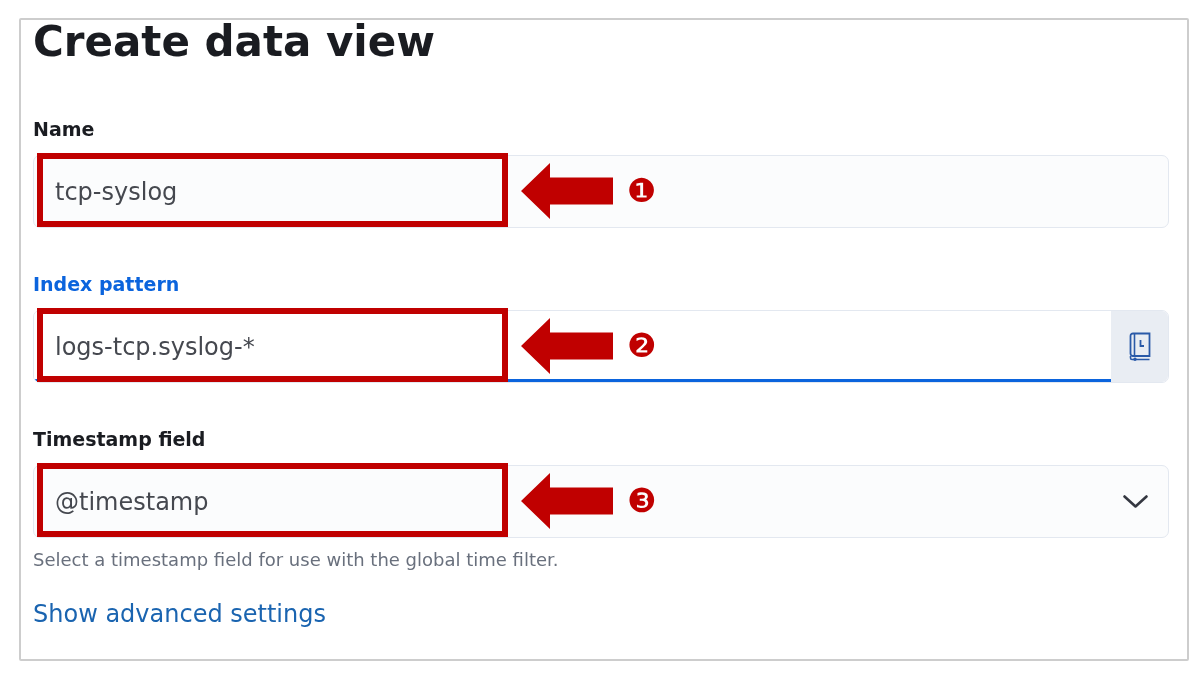 The width and height of the screenshot is (1202, 678). Describe the element at coordinates (119, 439) in the screenshot. I see `field-label: Timestamp field` at that location.